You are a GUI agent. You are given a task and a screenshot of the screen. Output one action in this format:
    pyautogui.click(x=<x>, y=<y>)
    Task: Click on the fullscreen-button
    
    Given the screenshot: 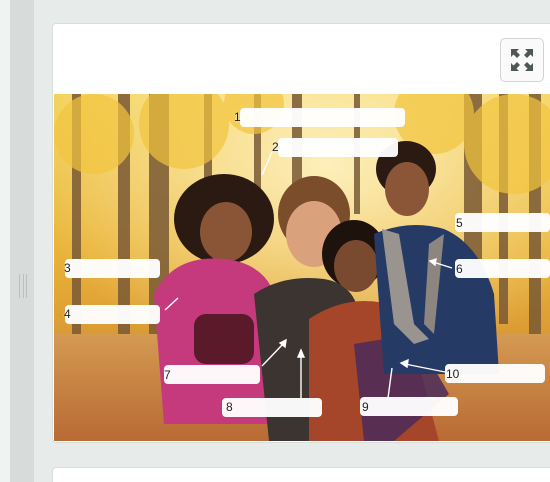 What is the action you would take?
    pyautogui.click(x=522, y=60)
    